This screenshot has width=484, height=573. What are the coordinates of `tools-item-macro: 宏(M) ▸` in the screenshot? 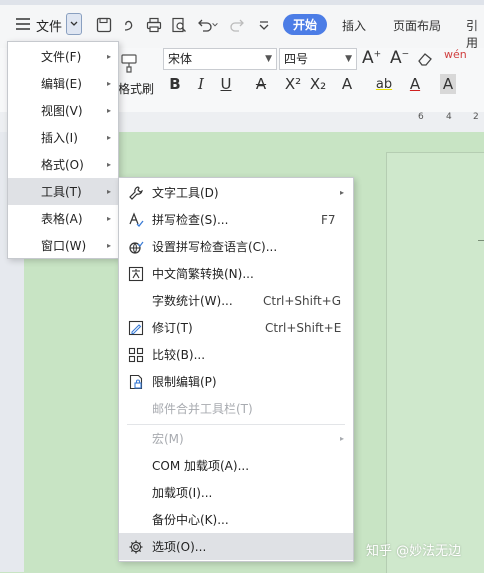 It's located at (248, 439).